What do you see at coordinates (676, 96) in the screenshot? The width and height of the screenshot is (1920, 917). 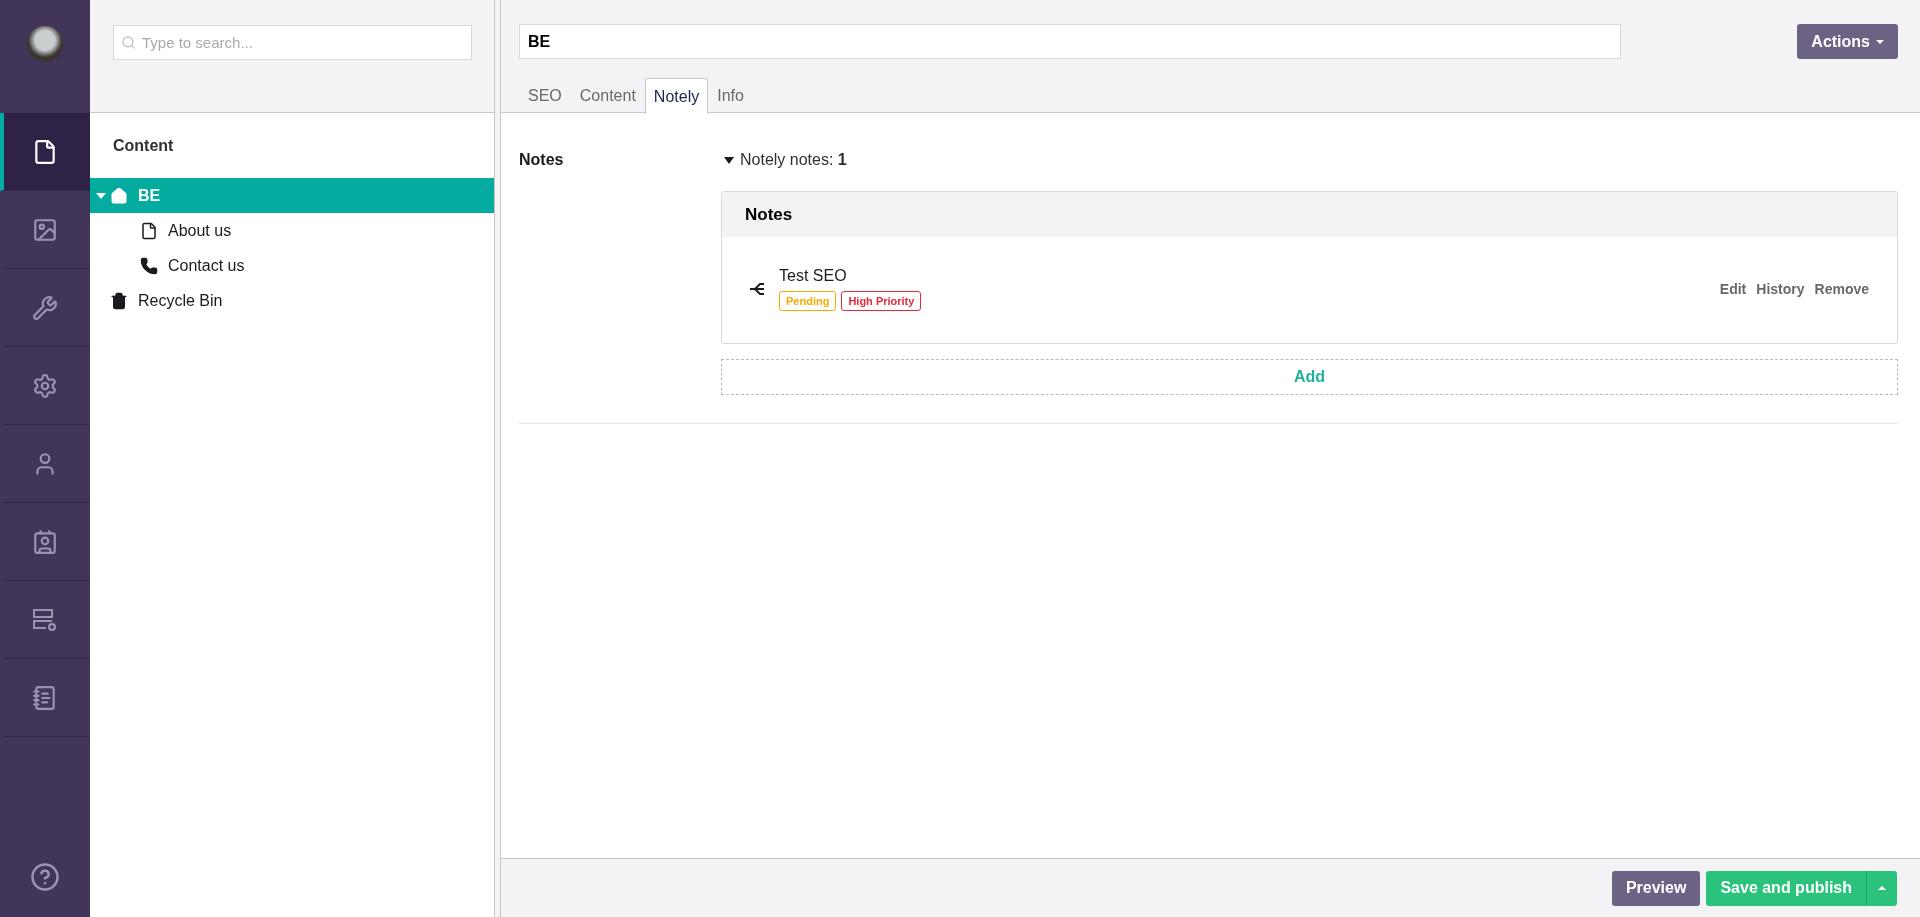 I see `tab: Notely` at bounding box center [676, 96].